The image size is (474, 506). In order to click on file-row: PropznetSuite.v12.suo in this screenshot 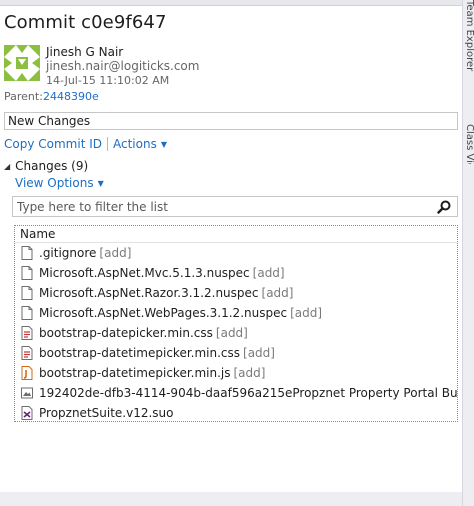, I will do `click(236, 413)`.